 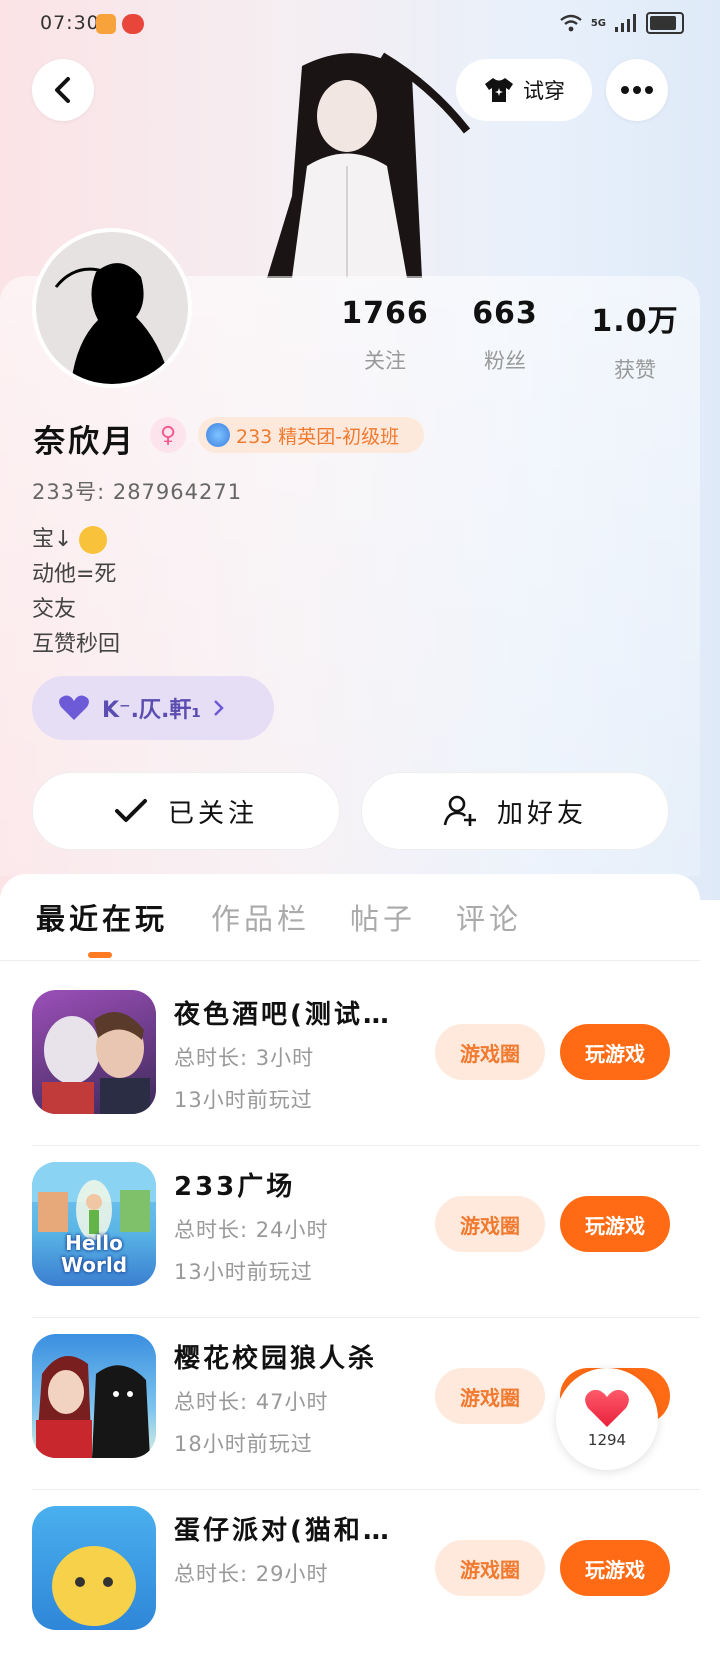 What do you see at coordinates (130, 810) in the screenshot?
I see `check-icon` at bounding box center [130, 810].